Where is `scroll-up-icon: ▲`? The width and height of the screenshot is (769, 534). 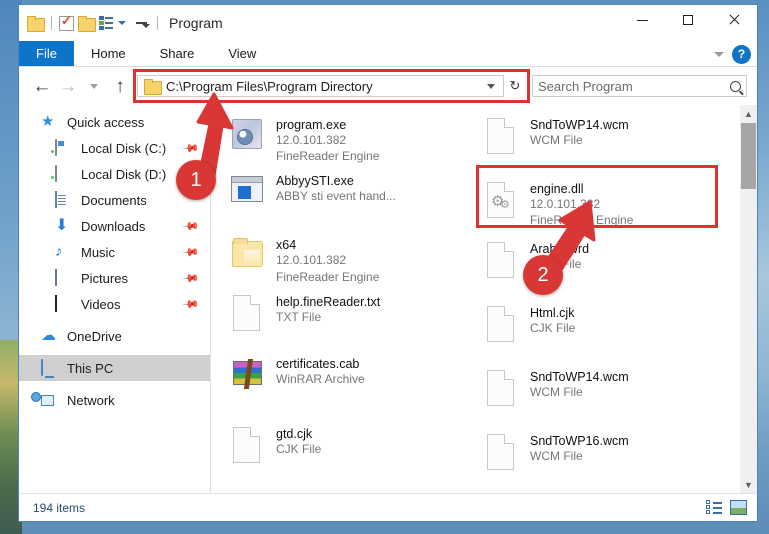
scroll-up-icon: ▲ is located at coordinates (748, 113).